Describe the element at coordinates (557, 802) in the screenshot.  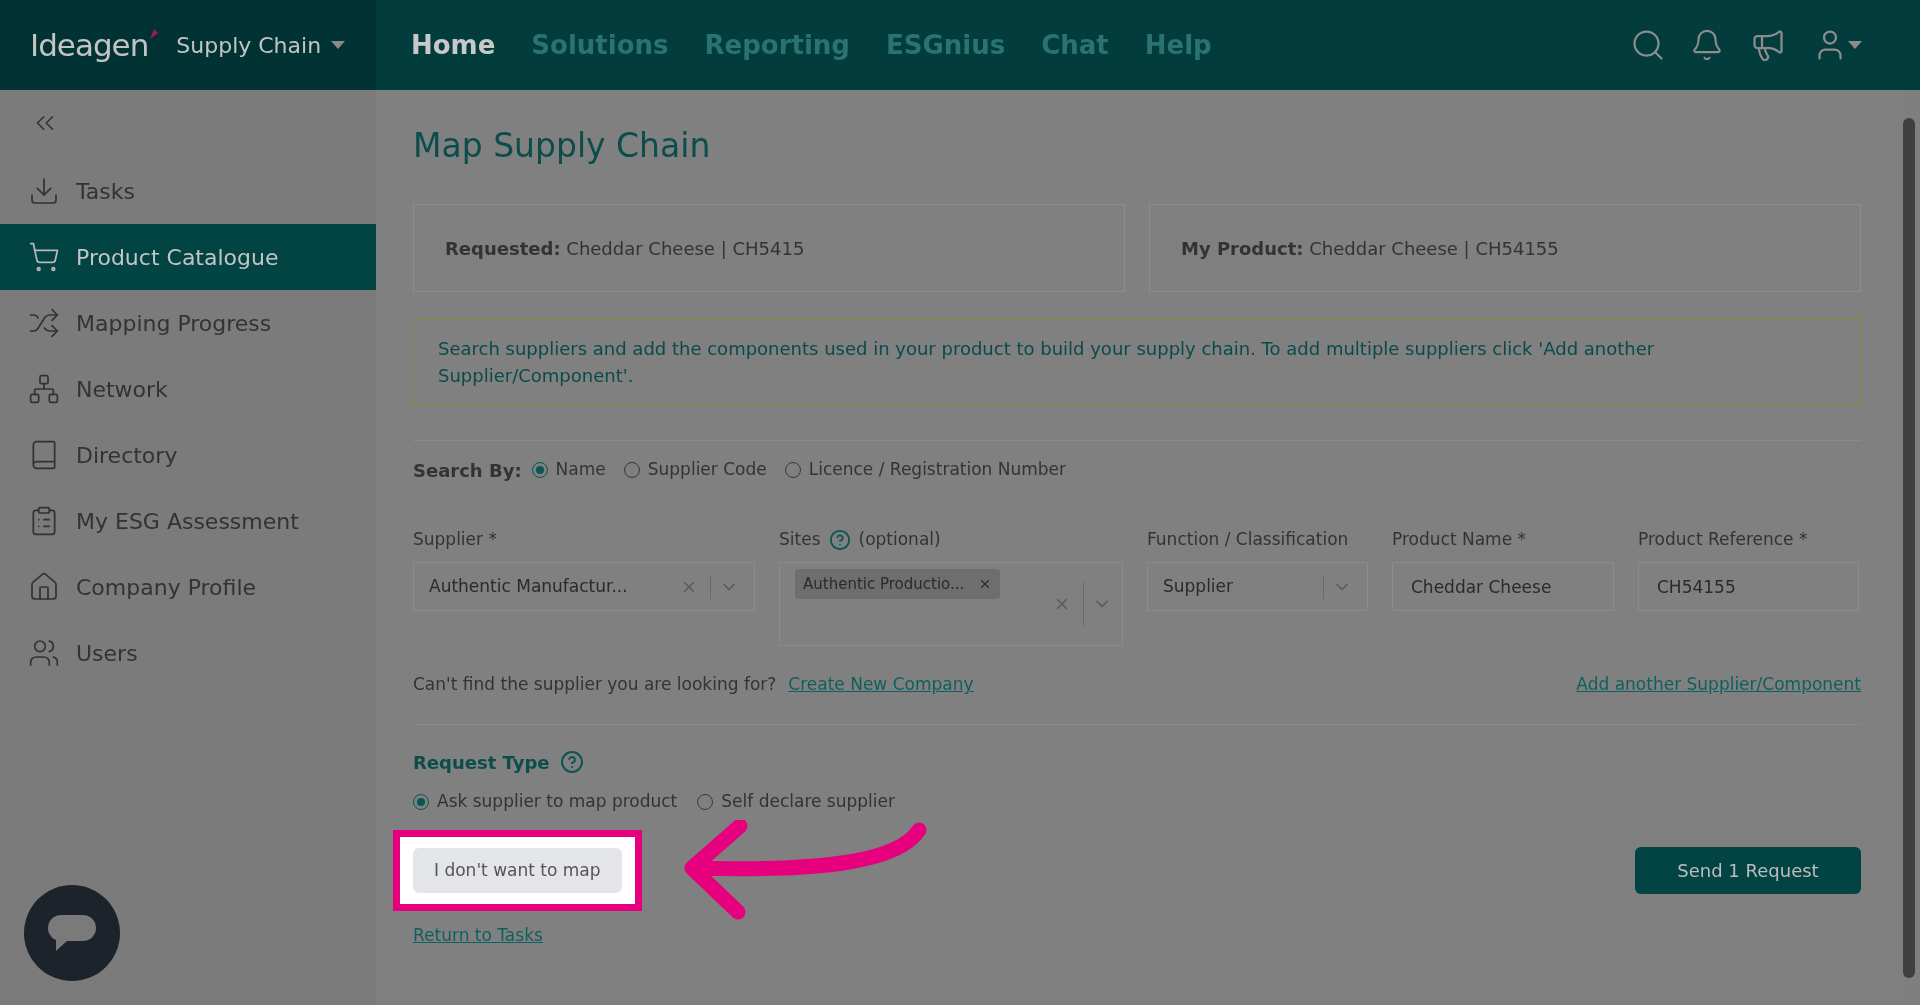
I see `radio-label: Ask supplier to map product` at that location.